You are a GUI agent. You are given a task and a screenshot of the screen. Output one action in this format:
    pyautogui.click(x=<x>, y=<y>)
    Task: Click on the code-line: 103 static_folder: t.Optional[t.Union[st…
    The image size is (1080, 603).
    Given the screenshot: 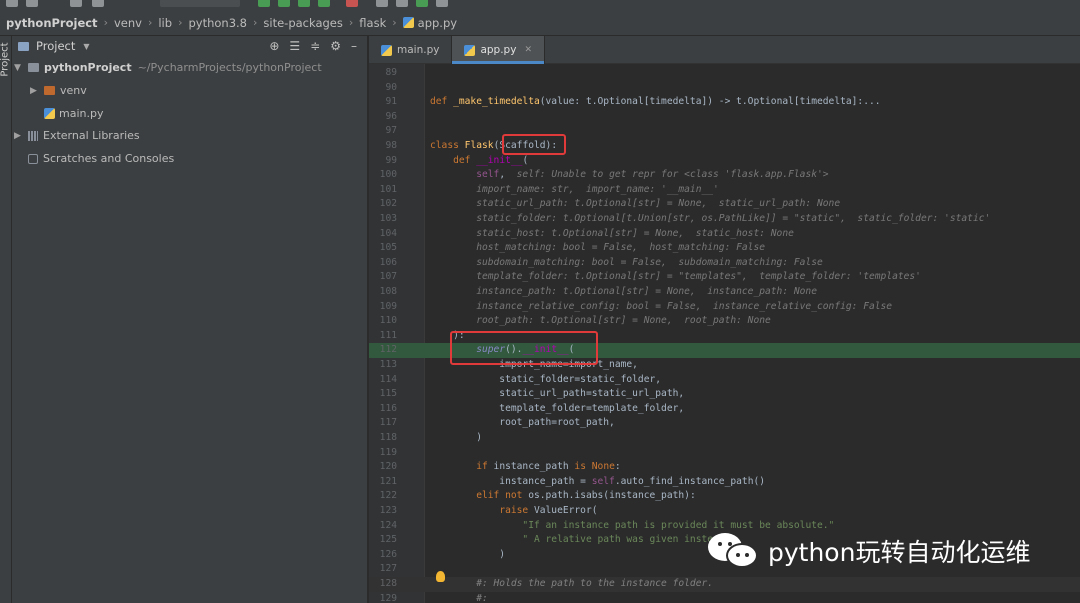 What is the action you would take?
    pyautogui.click(x=724, y=219)
    